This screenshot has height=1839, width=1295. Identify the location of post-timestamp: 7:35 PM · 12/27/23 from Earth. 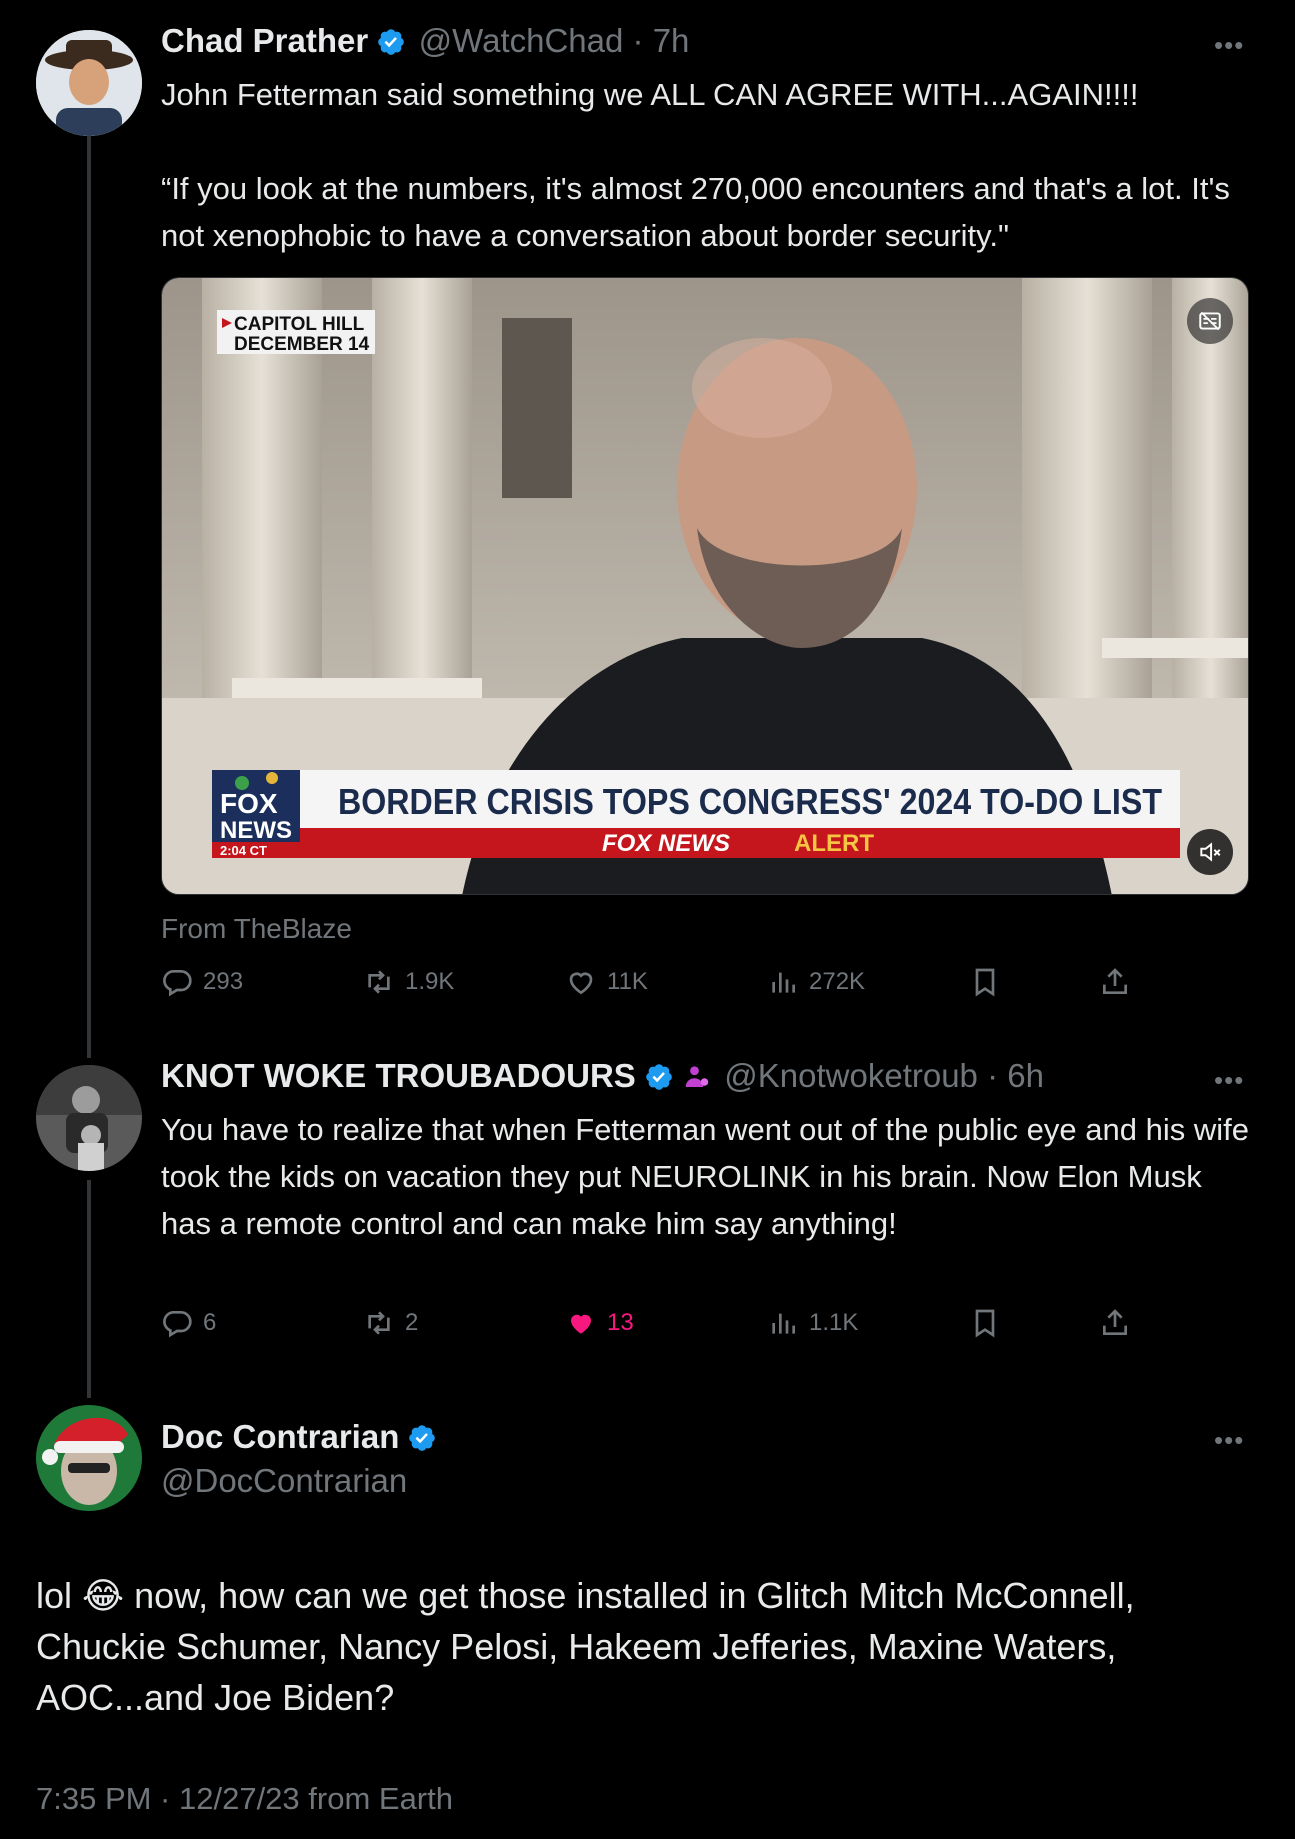
(244, 1799).